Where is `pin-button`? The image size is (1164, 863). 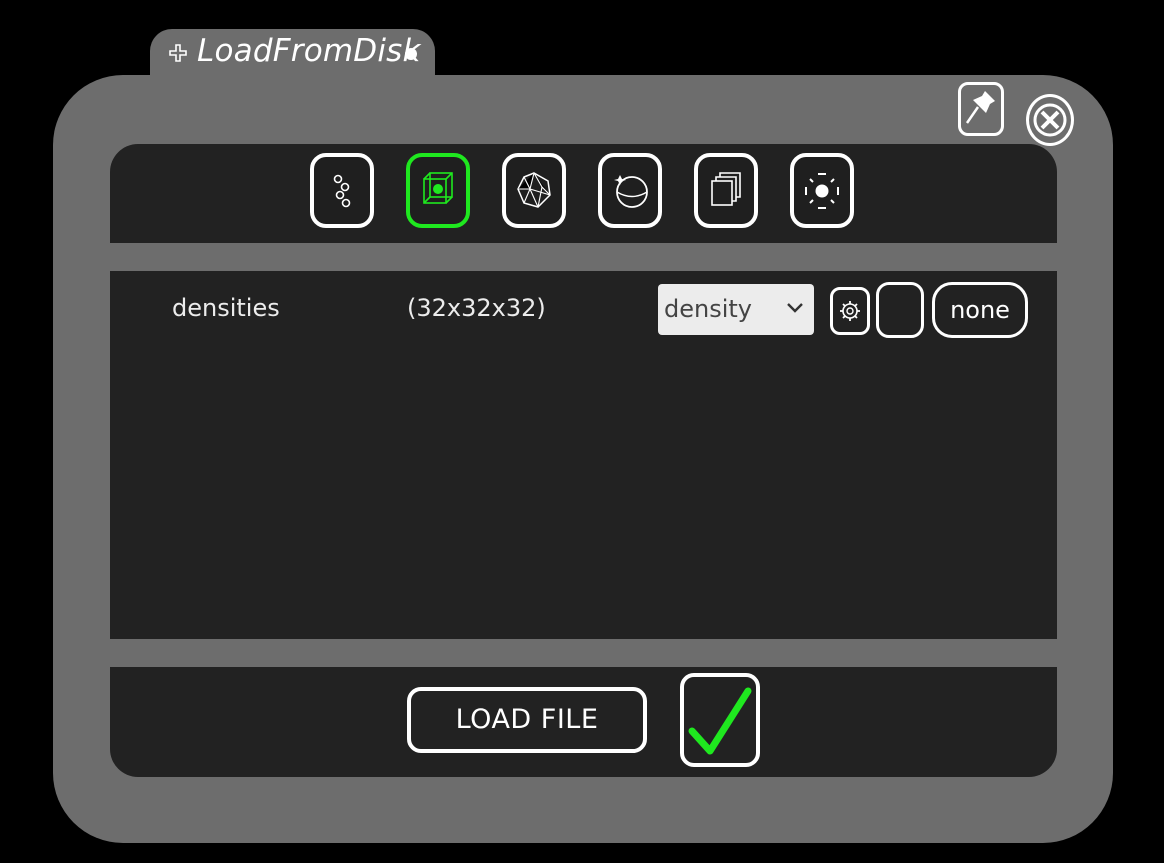
pin-button is located at coordinates (981, 109).